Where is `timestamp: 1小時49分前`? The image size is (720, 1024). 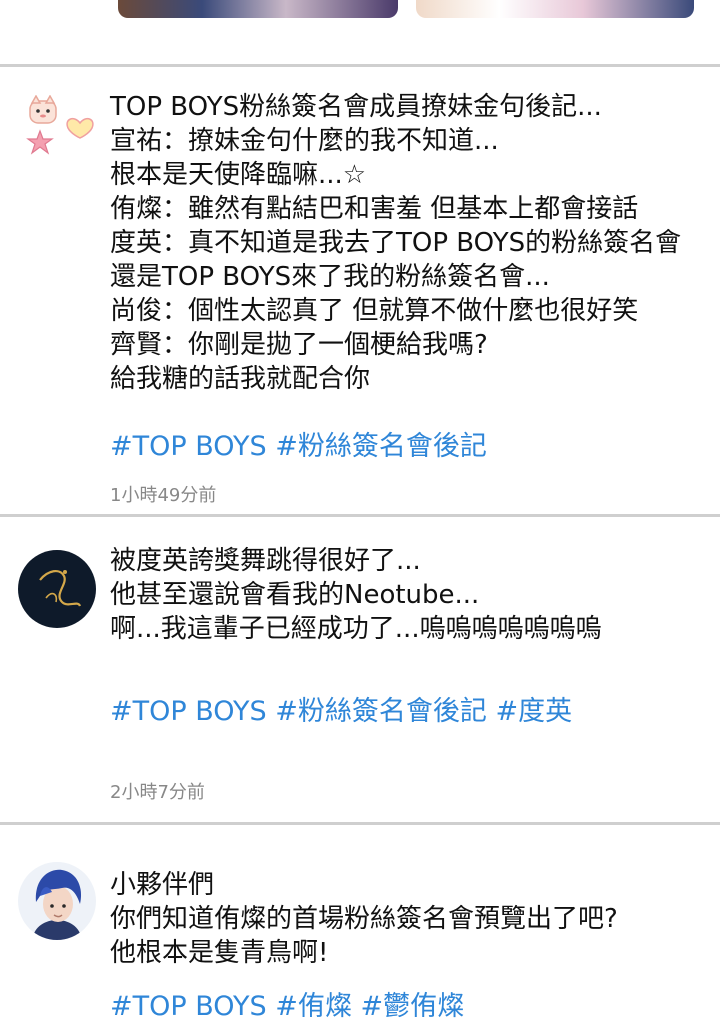
timestamp: 1小時49分前 is located at coordinates (163, 495).